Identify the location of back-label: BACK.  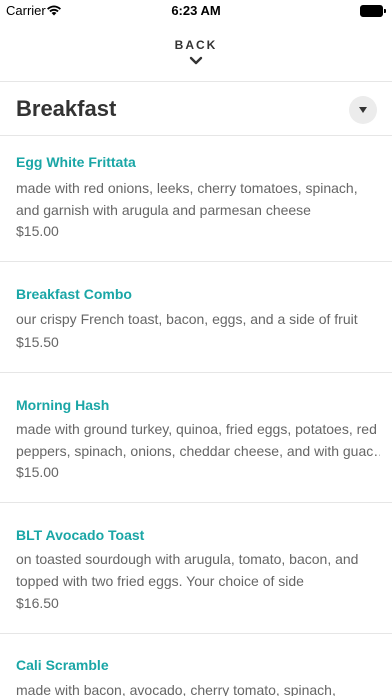
(196, 45).